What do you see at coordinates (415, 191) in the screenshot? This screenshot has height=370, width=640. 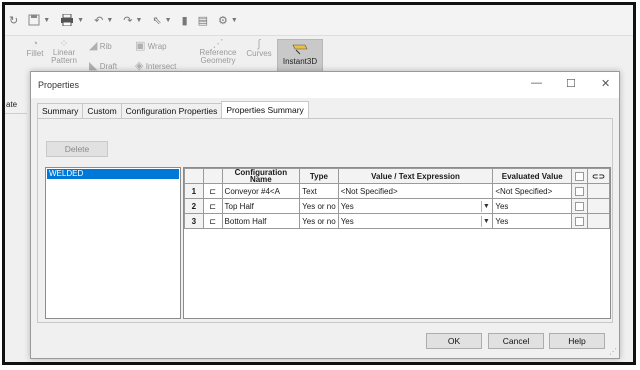 I see `value-cell: <Not Specified>` at bounding box center [415, 191].